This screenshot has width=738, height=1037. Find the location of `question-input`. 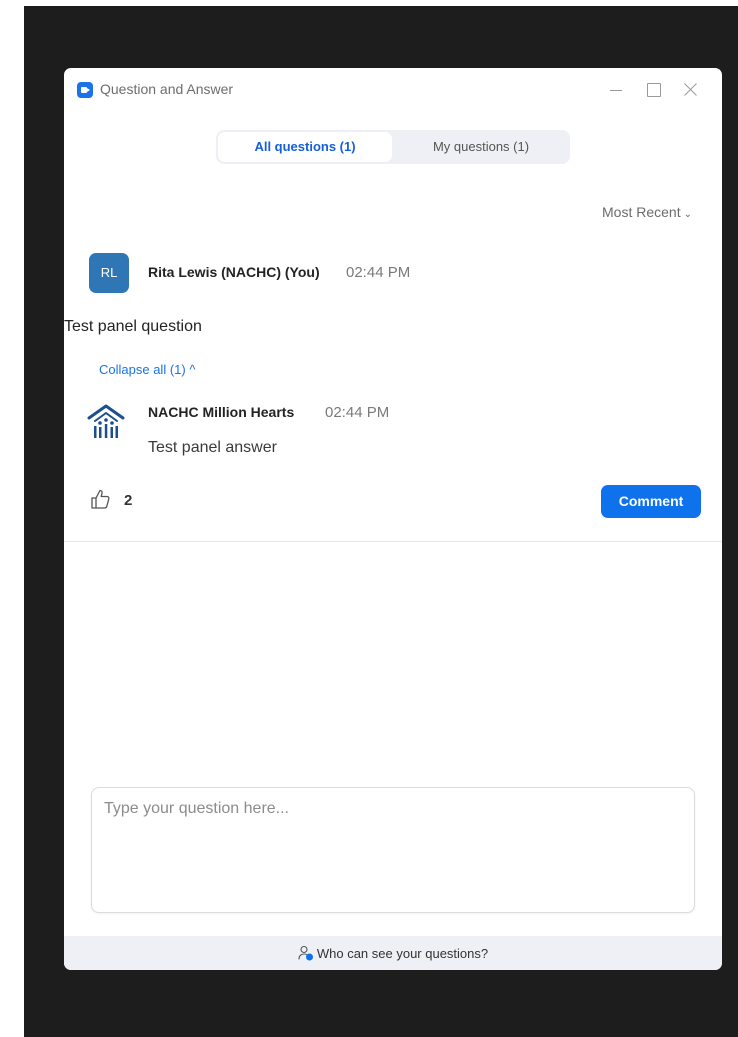

question-input is located at coordinates (393, 850).